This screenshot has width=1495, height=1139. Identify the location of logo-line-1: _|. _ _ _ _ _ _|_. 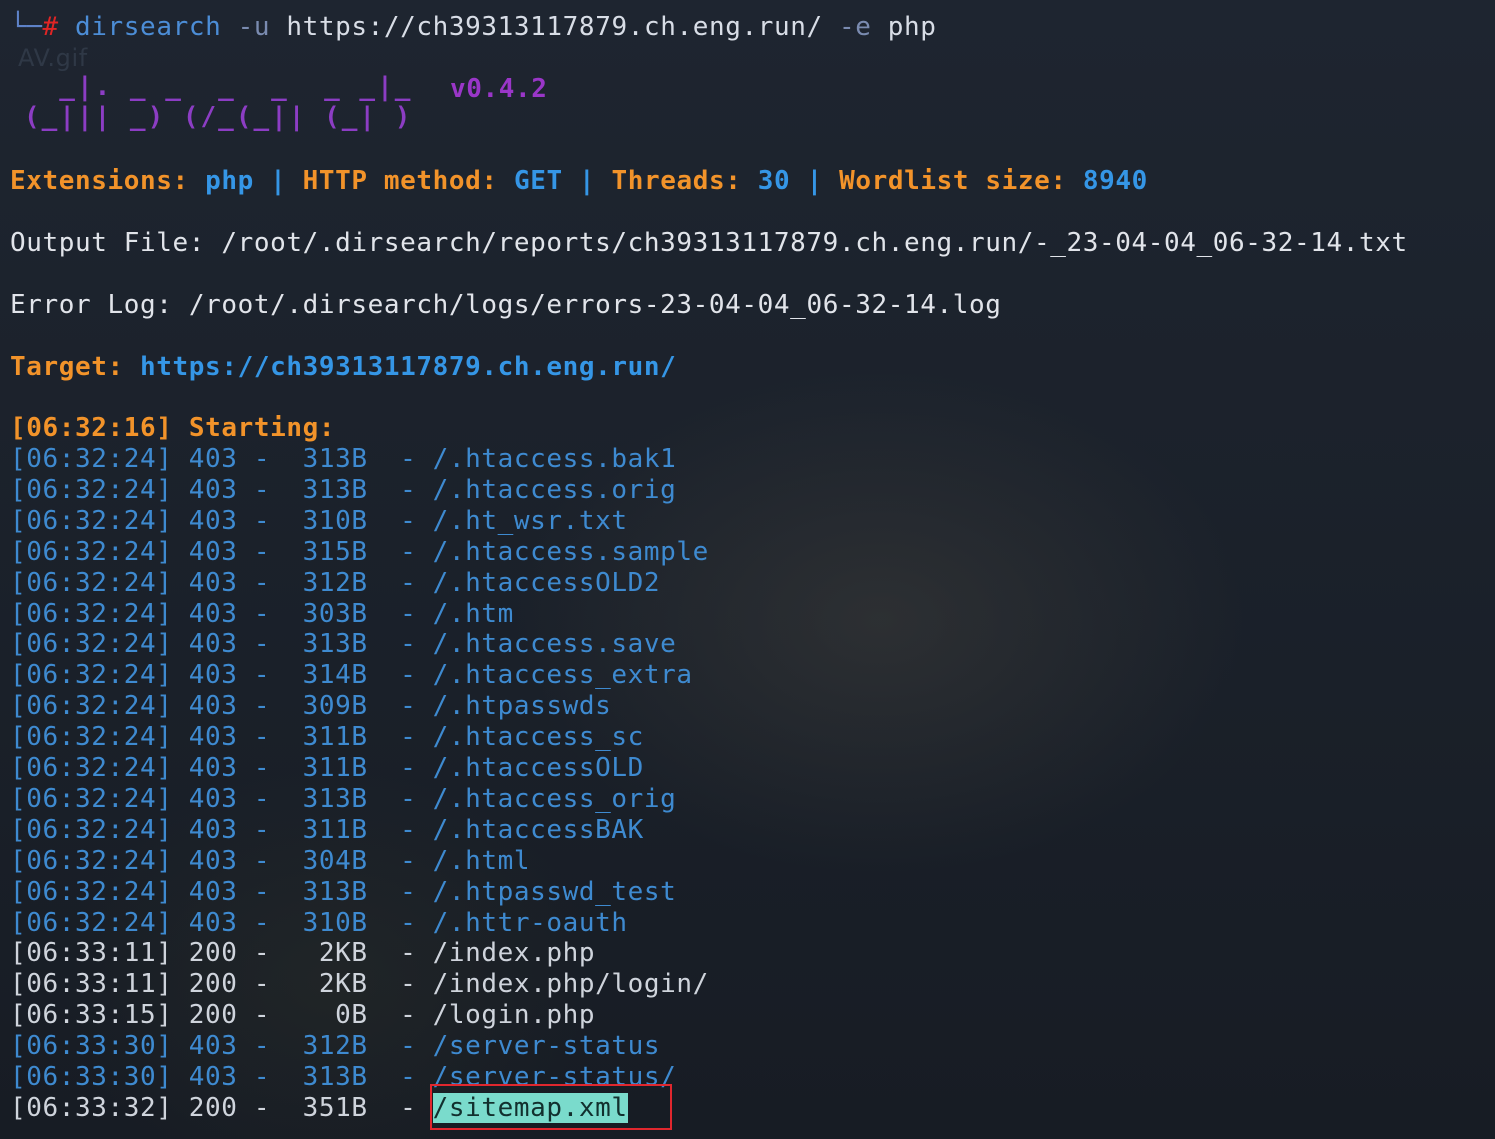
(218, 87).